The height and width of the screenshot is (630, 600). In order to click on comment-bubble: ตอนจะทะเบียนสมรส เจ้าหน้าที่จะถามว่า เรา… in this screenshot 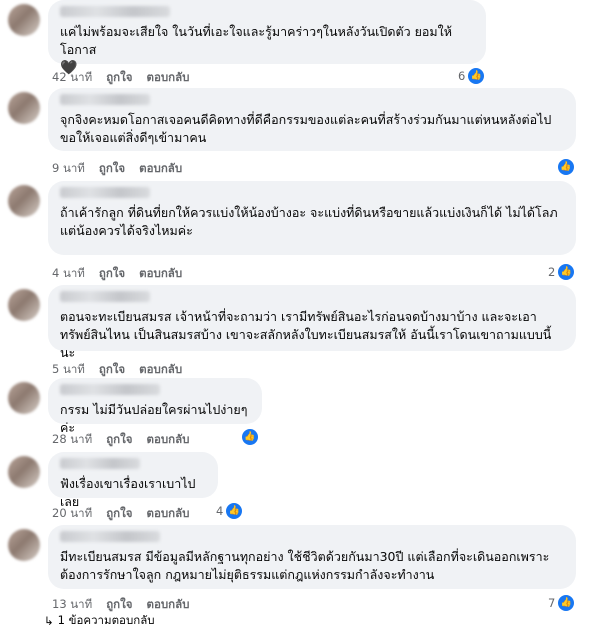, I will do `click(312, 322)`.